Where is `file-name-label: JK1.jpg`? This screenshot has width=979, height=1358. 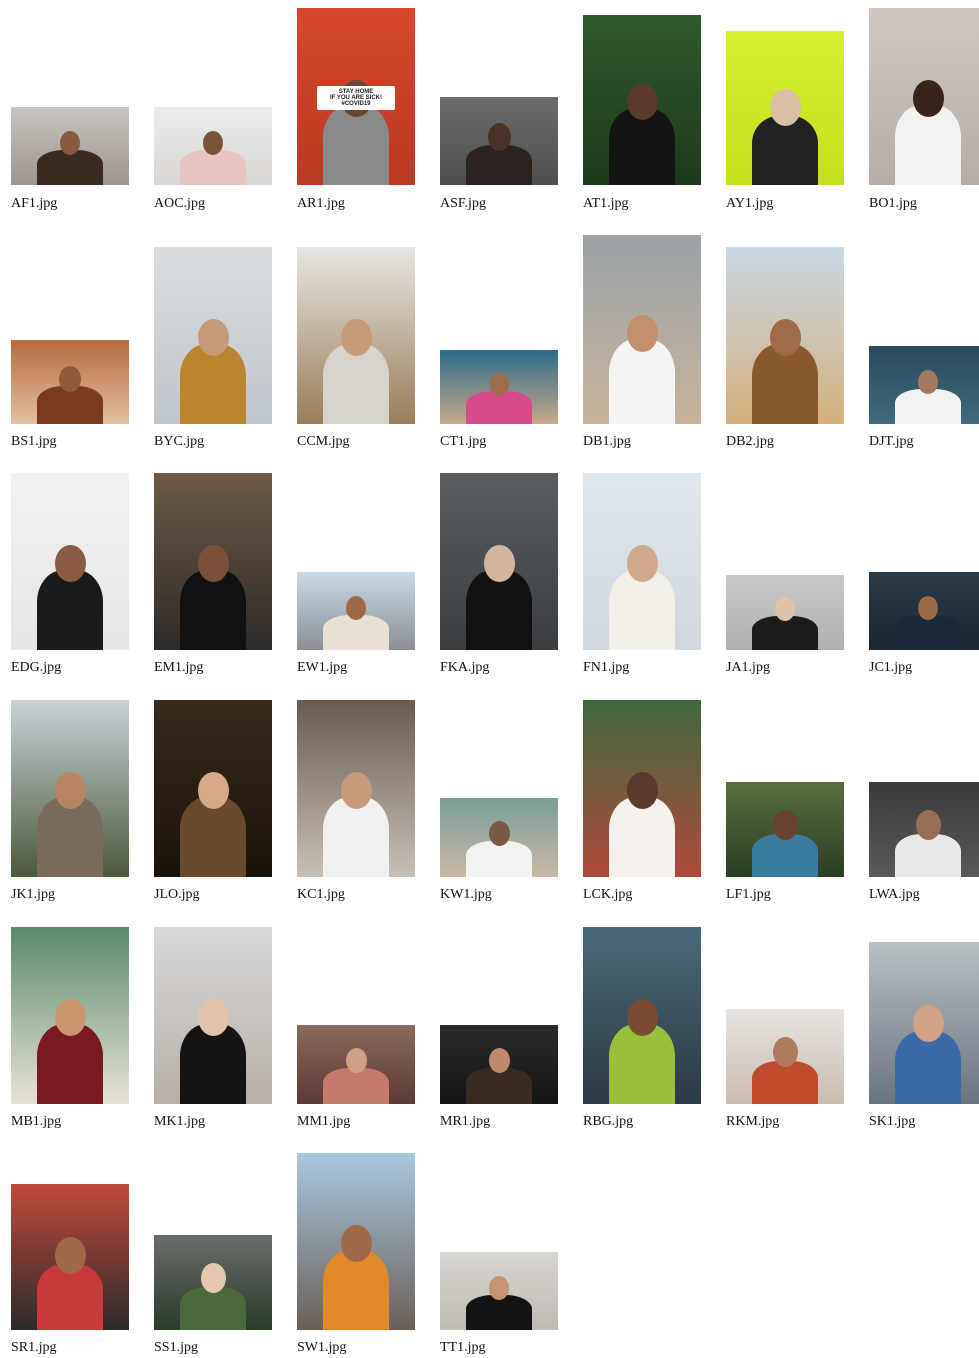 file-name-label: JK1.jpg is located at coordinates (33, 894).